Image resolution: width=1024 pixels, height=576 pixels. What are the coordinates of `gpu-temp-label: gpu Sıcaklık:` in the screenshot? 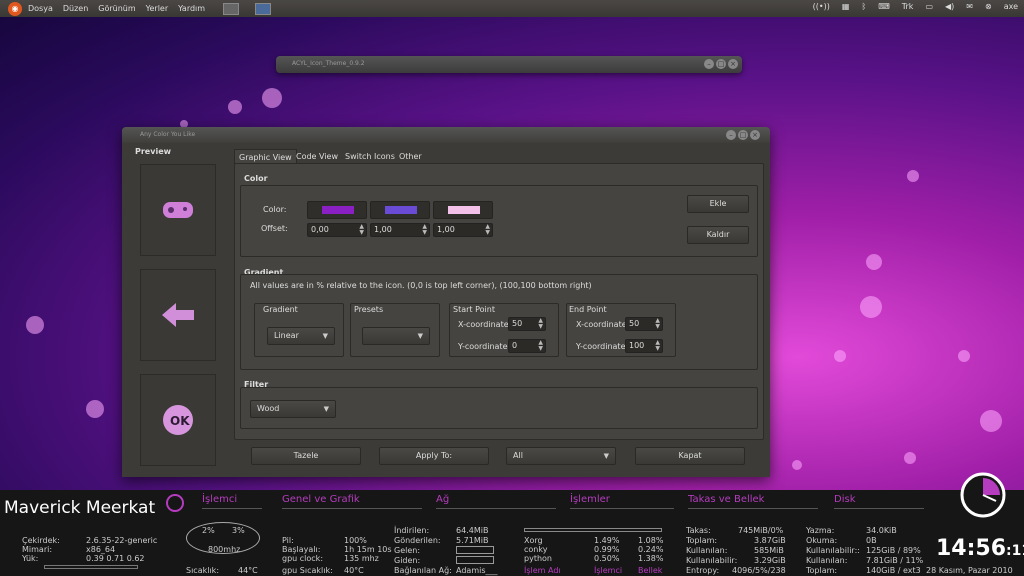 It's located at (307, 570).